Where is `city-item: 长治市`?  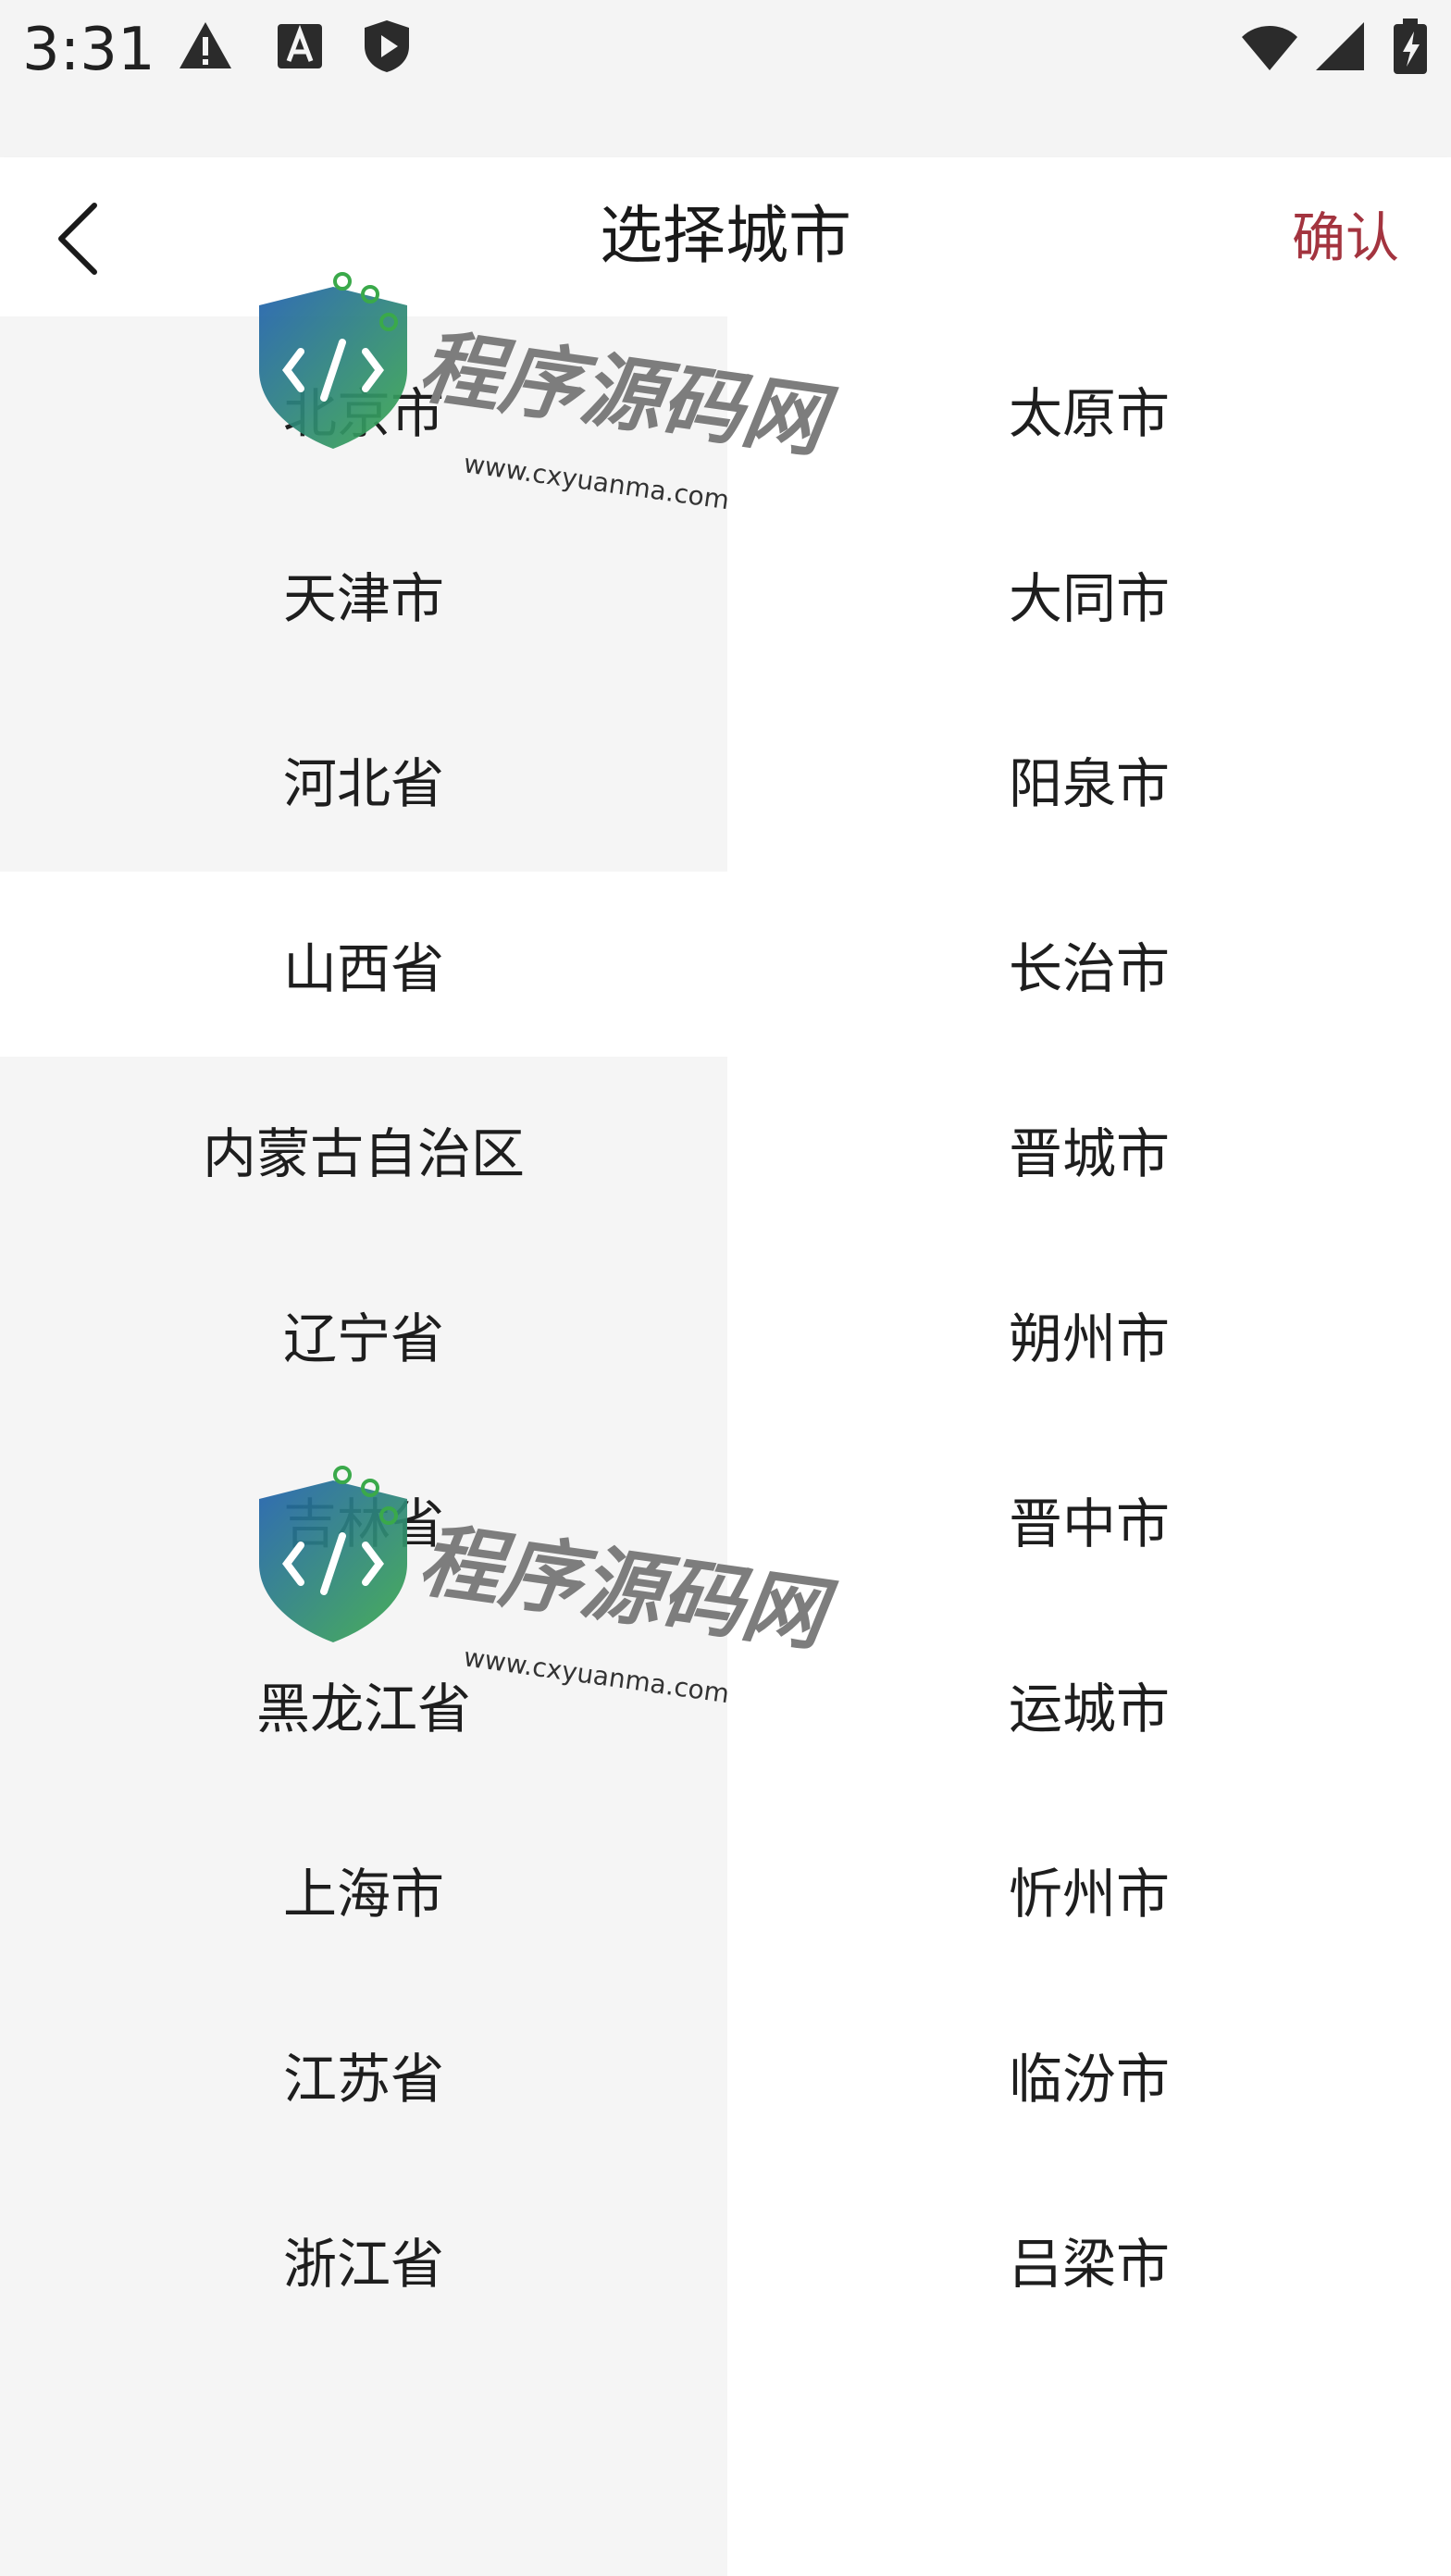
city-item: 长治市 is located at coordinates (1089, 964).